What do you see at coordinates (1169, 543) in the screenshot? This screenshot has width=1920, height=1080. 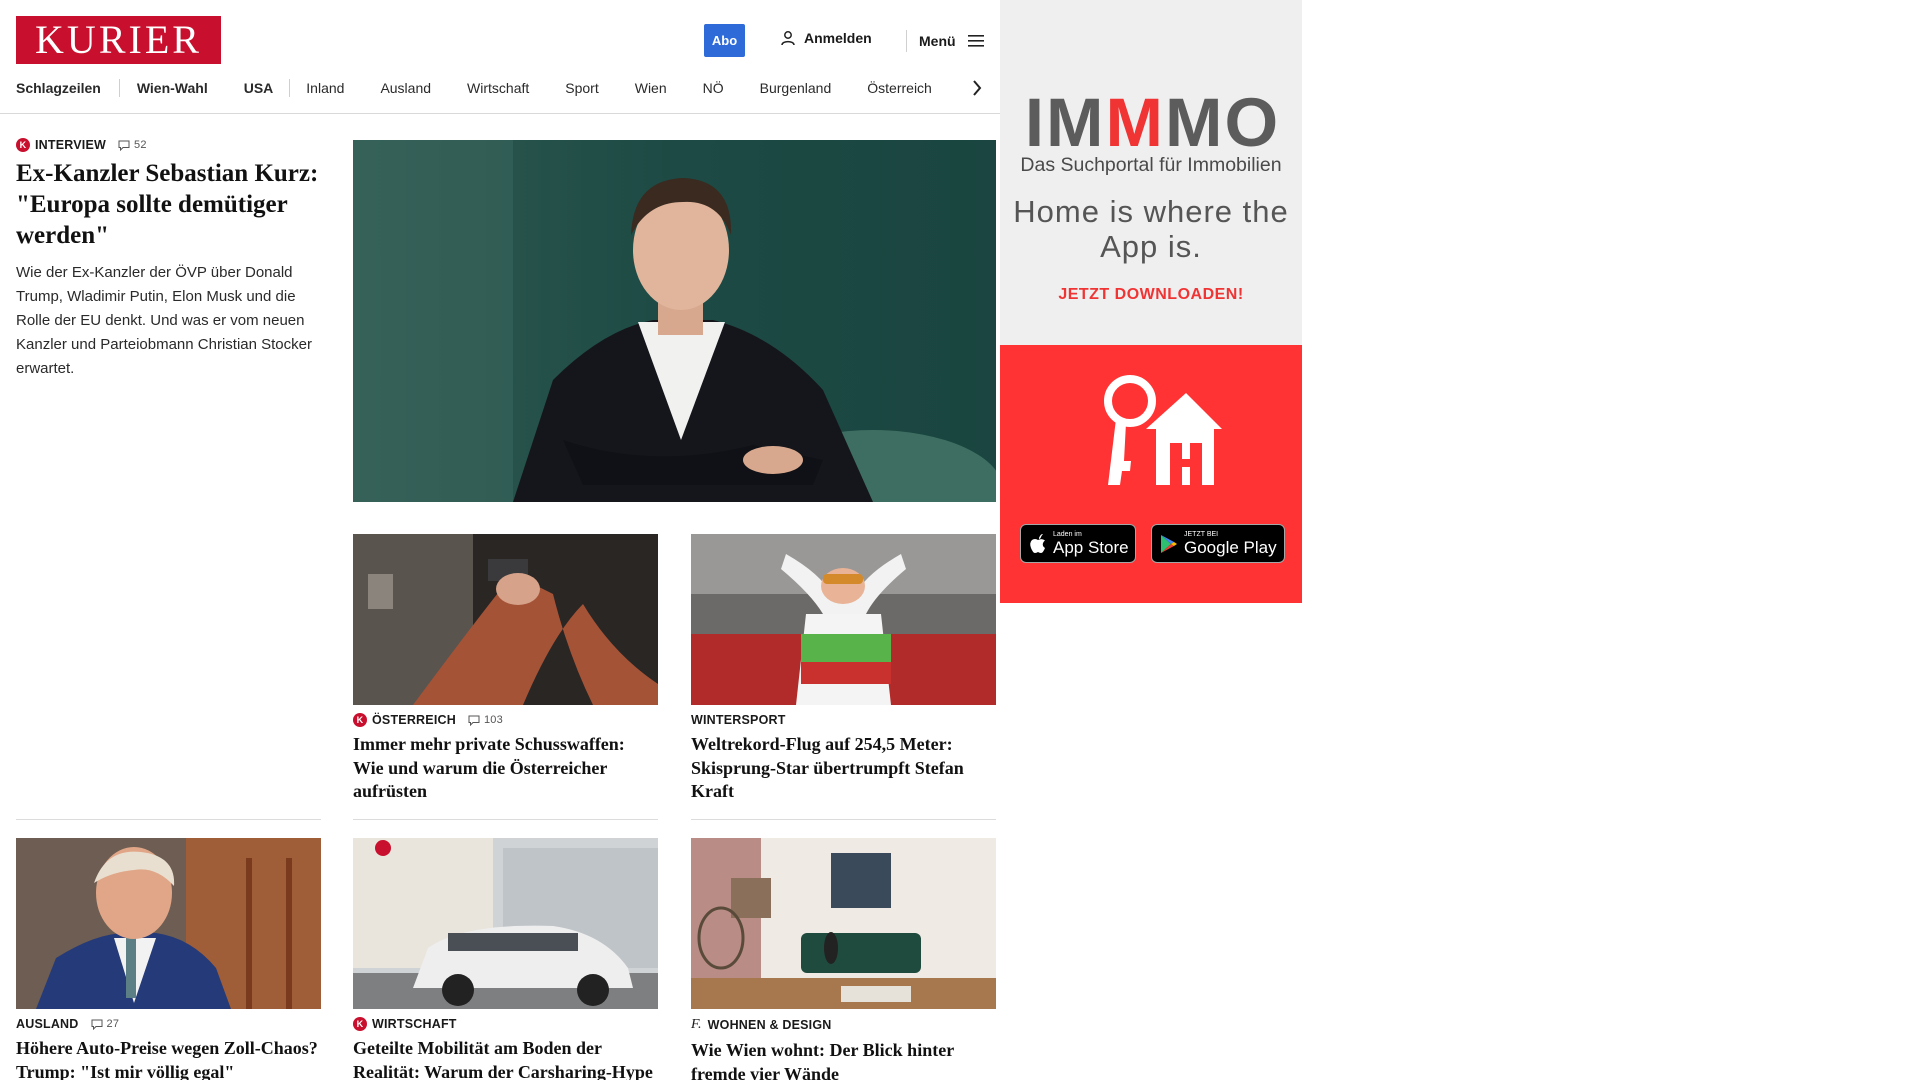 I see `google-play-icon` at bounding box center [1169, 543].